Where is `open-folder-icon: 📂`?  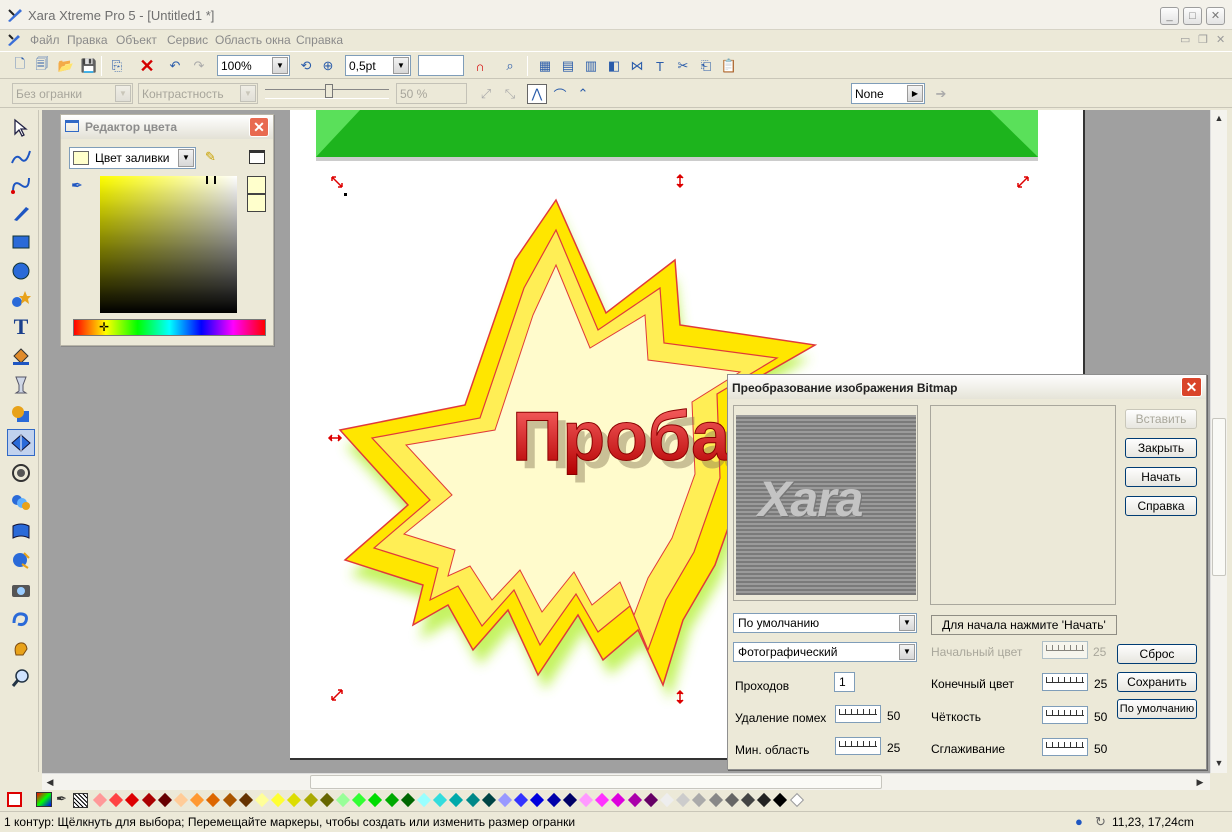
open-folder-icon: 📂 is located at coordinates (66, 66).